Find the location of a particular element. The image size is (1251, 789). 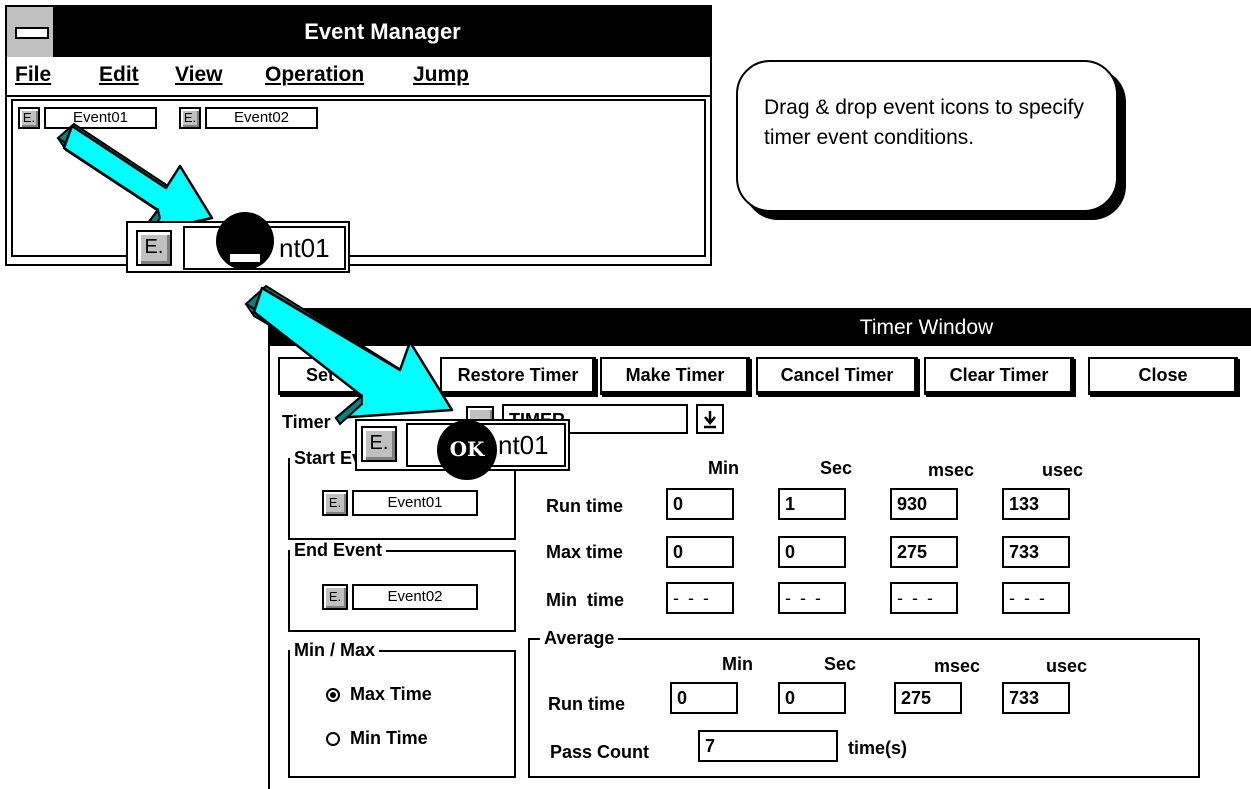

no-drop-cursor-icon is located at coordinates (245, 241).